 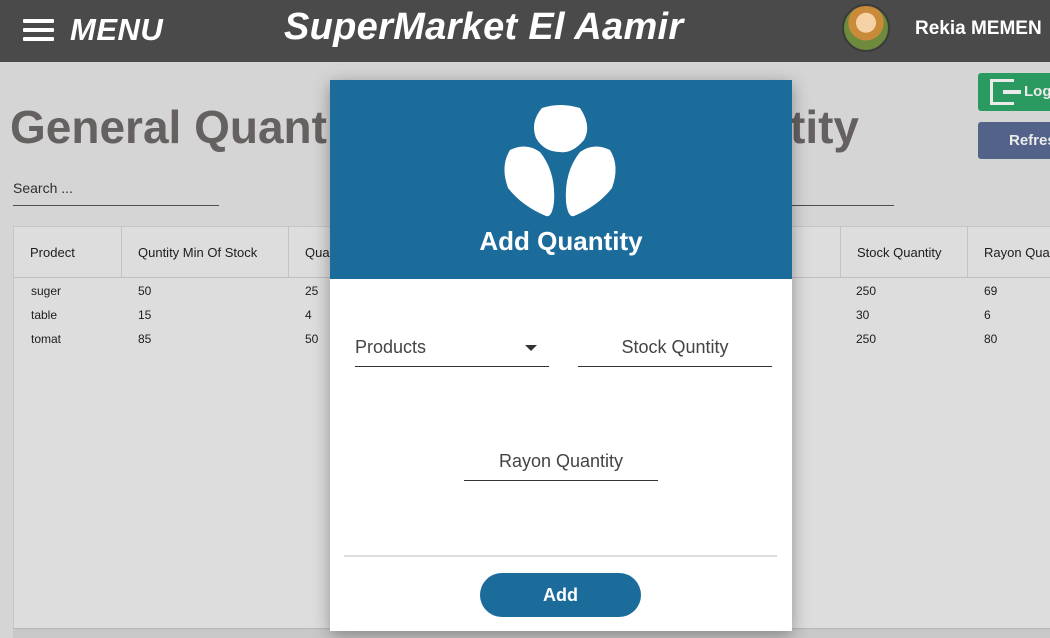 What do you see at coordinates (560, 595) in the screenshot?
I see `add-button: Add` at bounding box center [560, 595].